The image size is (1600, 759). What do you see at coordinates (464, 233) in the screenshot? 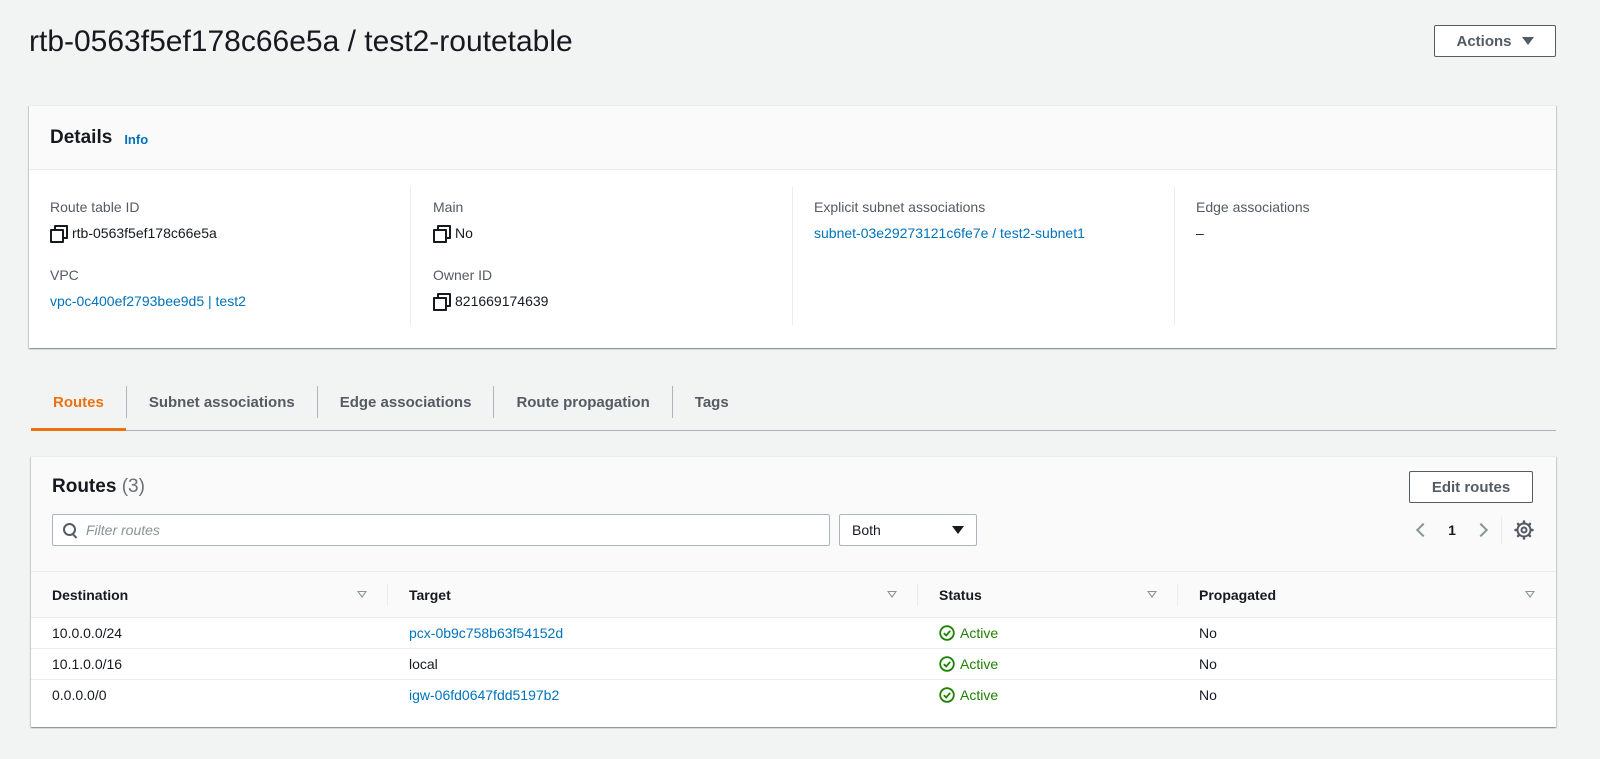
I see `main-value: No` at bounding box center [464, 233].